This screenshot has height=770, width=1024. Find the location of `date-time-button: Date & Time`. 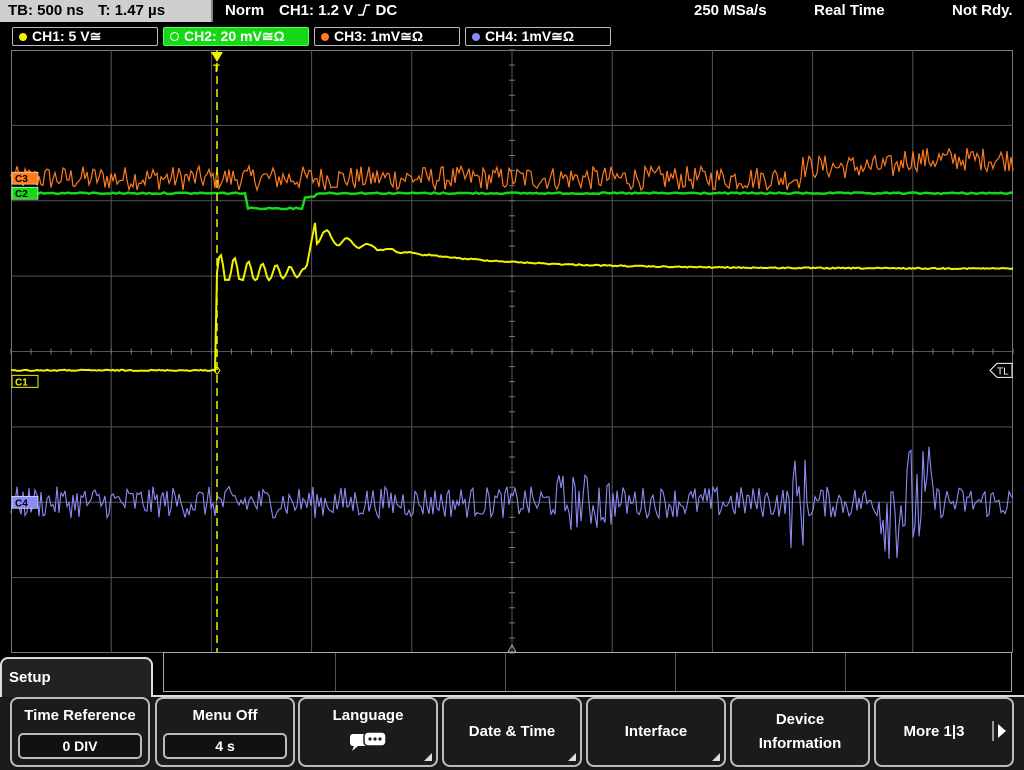

date-time-button: Date & Time is located at coordinates (512, 732).